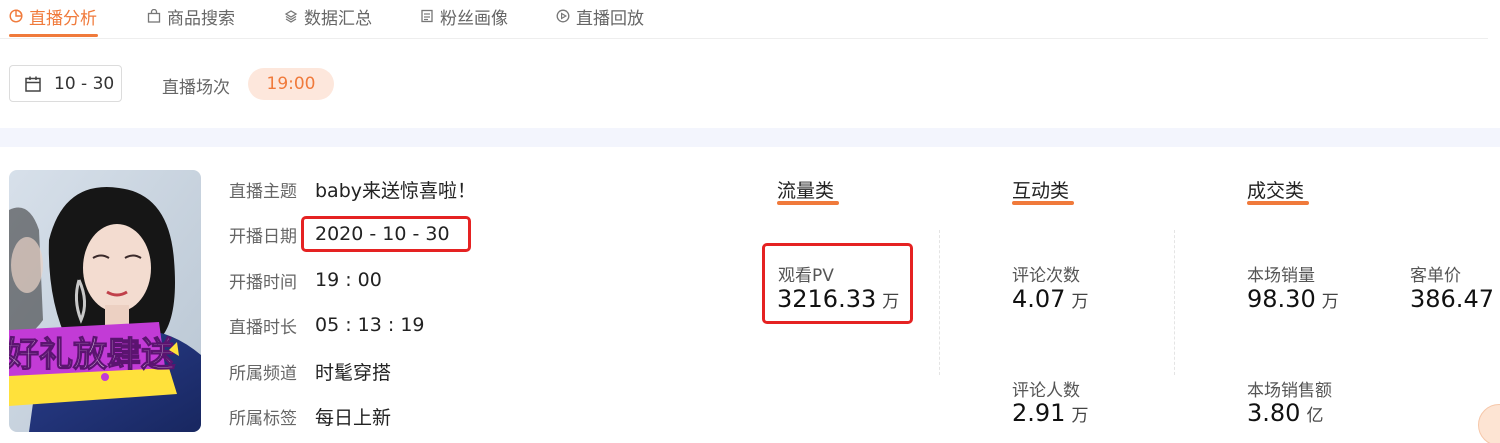 Image resolution: width=1500 pixels, height=443 pixels. I want to click on metric-value-sales-volume: 98.30 万, so click(1293, 299).